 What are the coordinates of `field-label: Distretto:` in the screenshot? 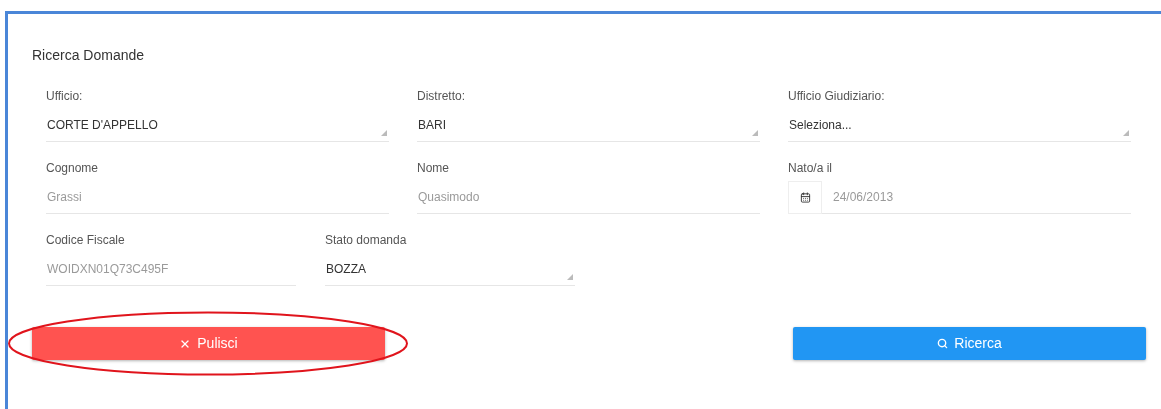 It's located at (441, 95).